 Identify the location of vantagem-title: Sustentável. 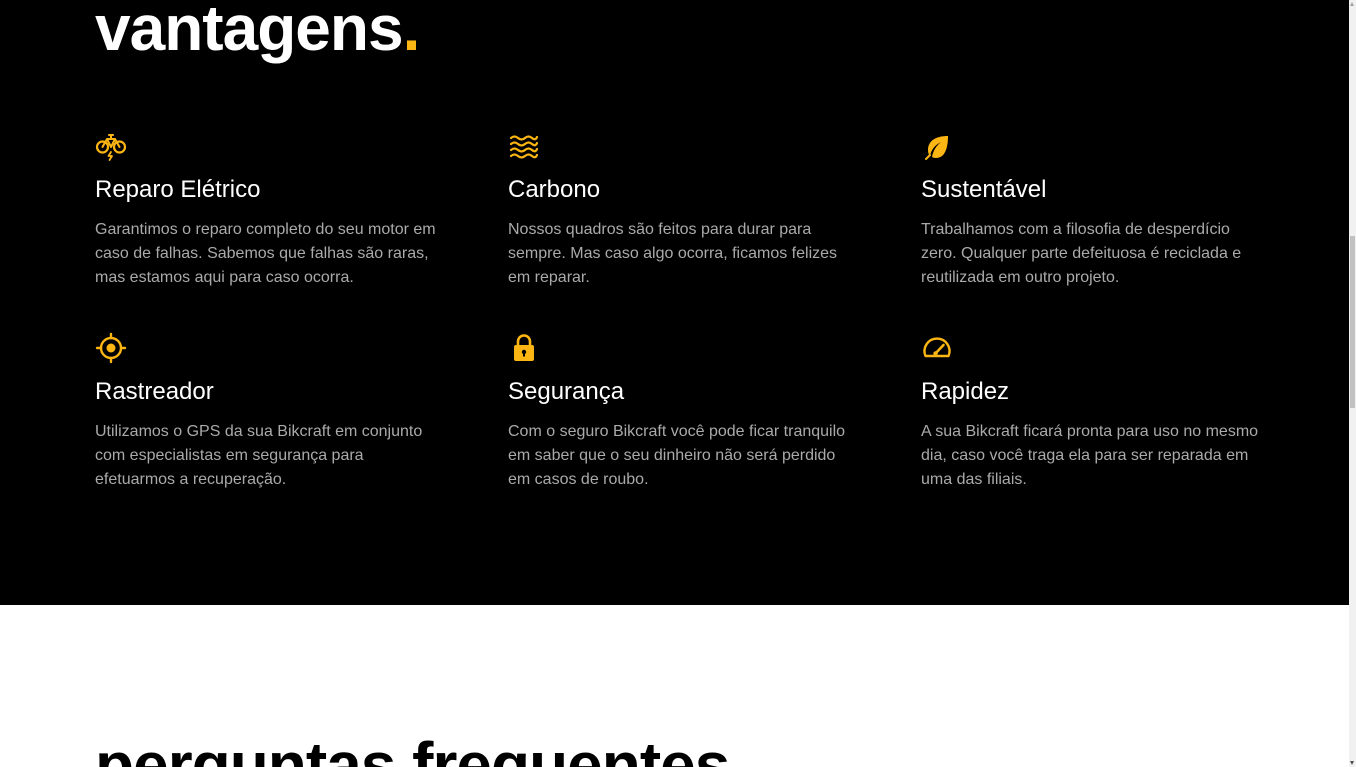
(984, 189).